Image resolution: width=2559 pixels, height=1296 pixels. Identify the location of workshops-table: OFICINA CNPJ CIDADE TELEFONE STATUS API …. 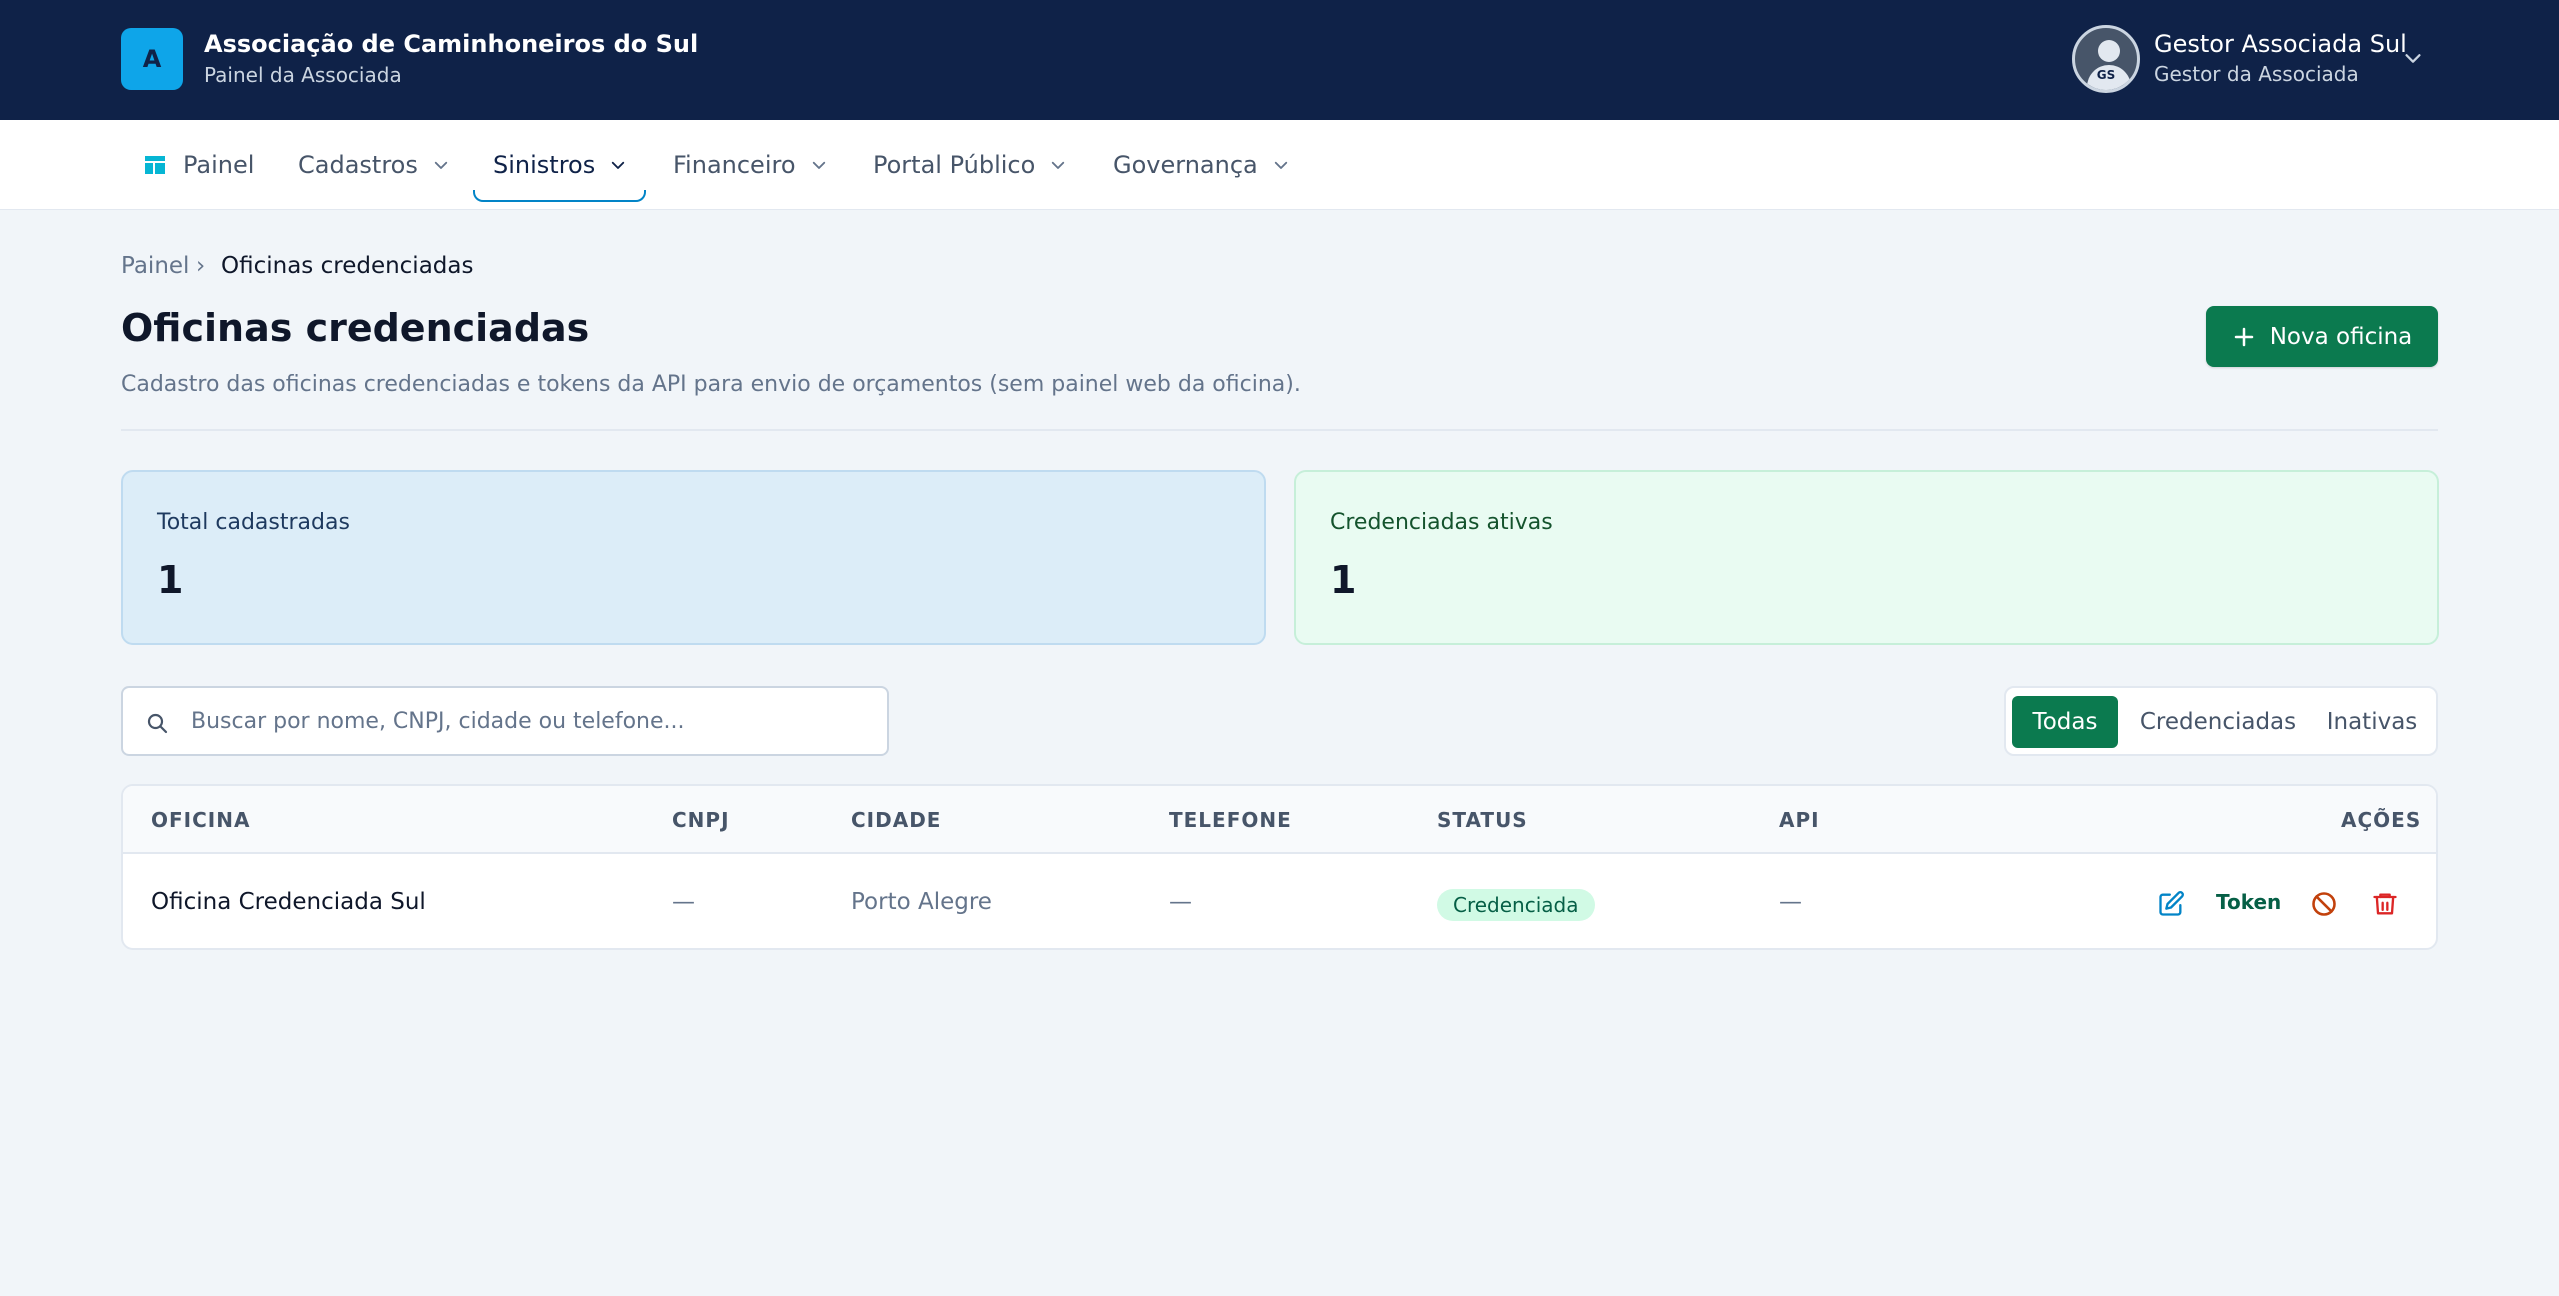
(1279, 867).